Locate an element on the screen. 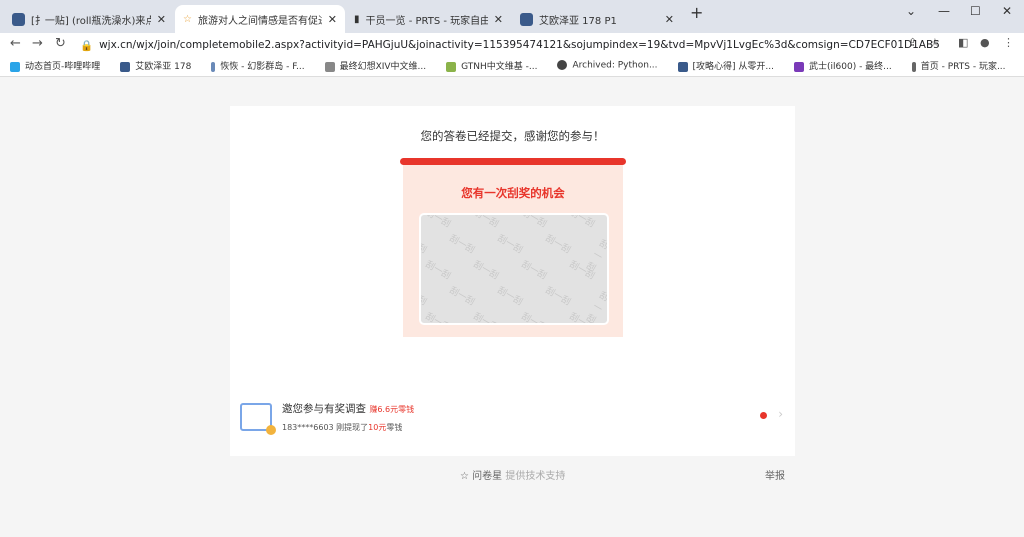  menu-icon: ⋮ is located at coordinates (1008, 42).